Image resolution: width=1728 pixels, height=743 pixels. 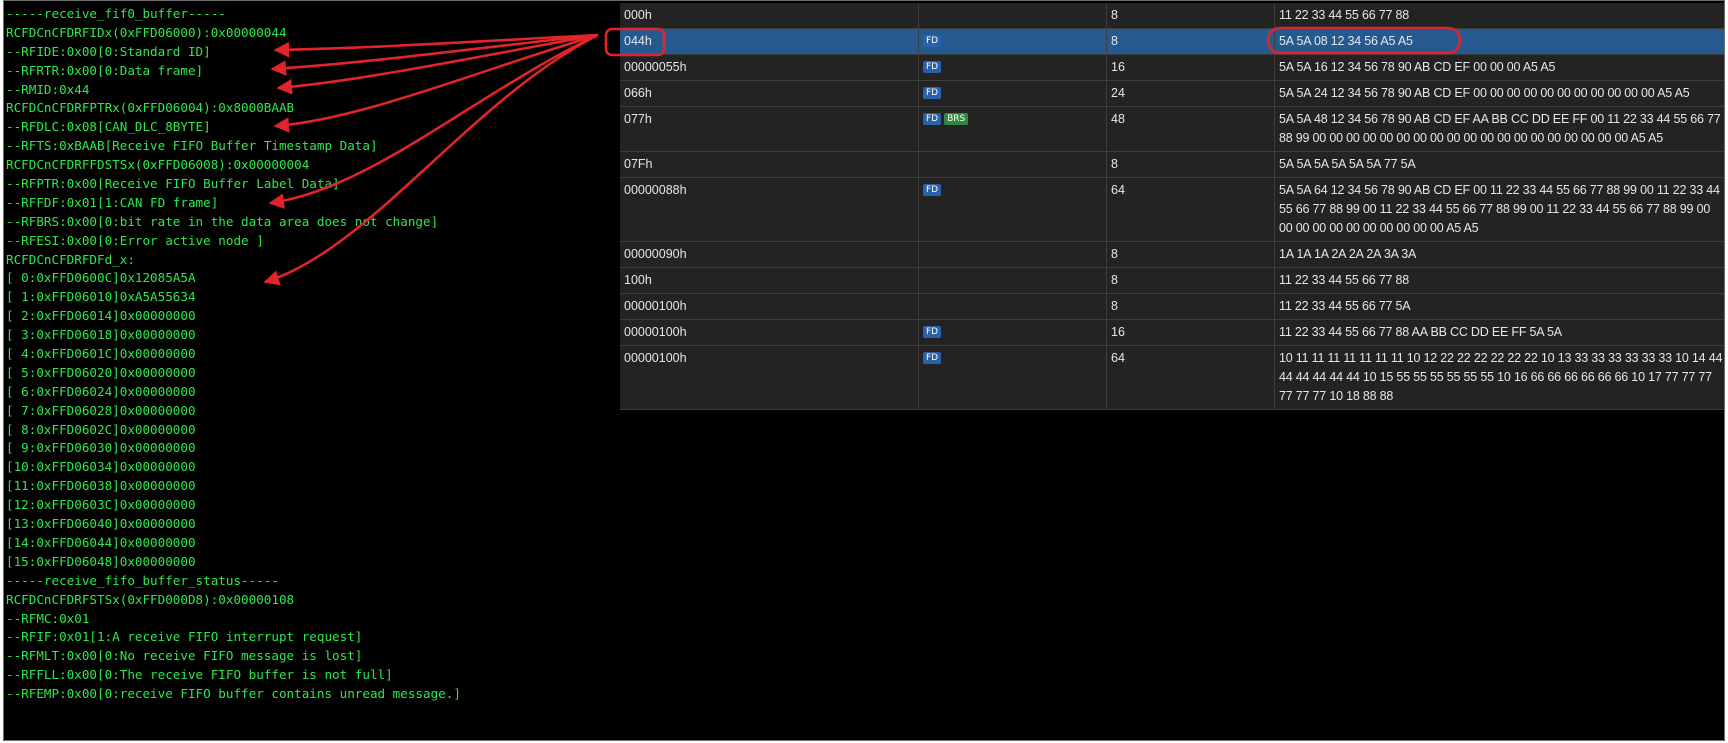 What do you see at coordinates (116, 13) in the screenshot?
I see `console-line: -----receive_fif0_buffer-----` at bounding box center [116, 13].